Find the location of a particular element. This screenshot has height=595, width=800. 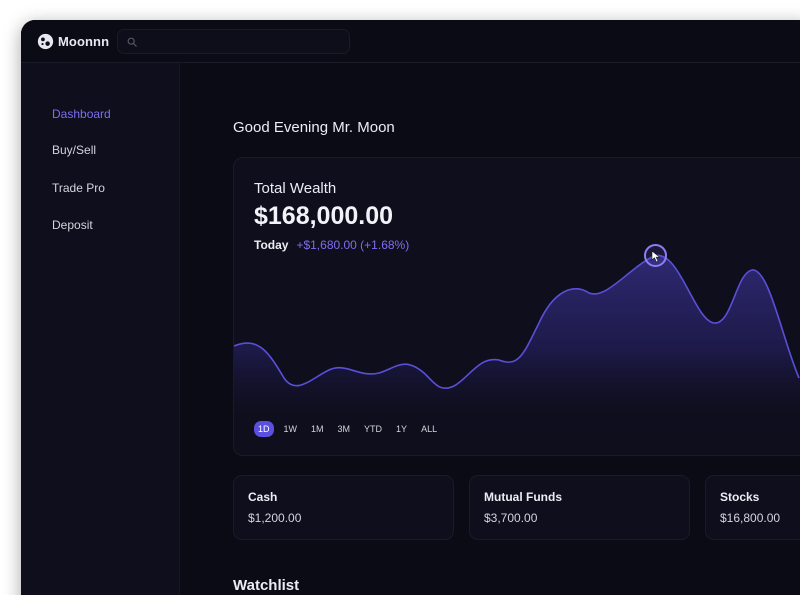

range-1m-button: 1M is located at coordinates (317, 429).